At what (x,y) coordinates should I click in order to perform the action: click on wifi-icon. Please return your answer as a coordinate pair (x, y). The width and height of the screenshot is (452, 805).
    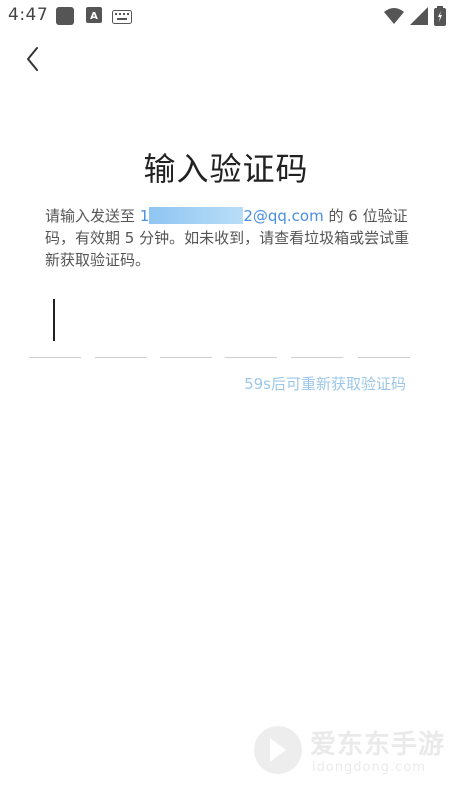
    Looking at the image, I should click on (394, 18).